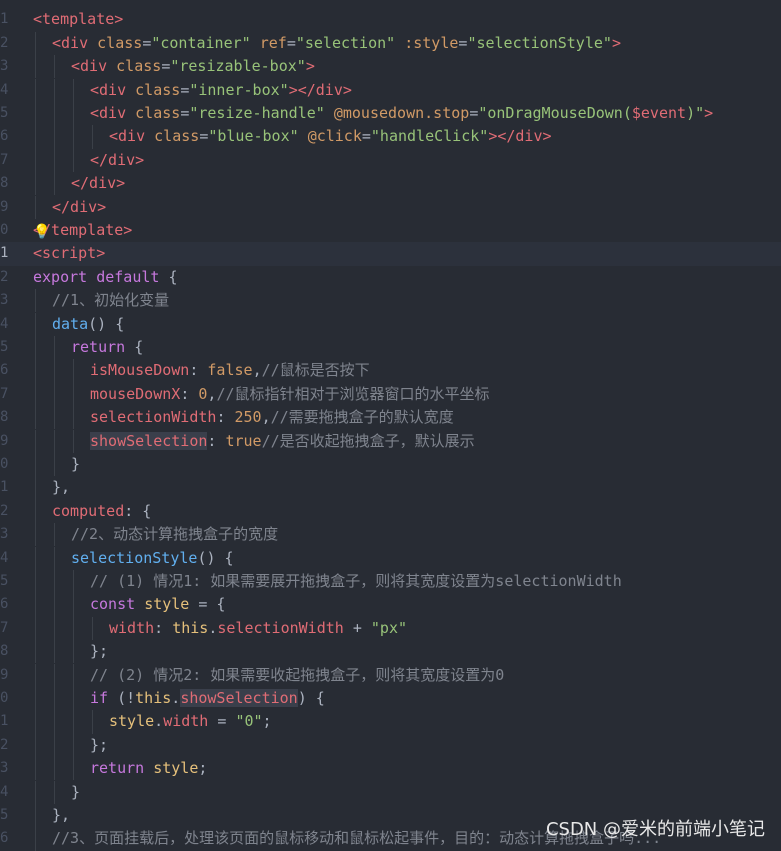 The width and height of the screenshot is (781, 851). What do you see at coordinates (41, 232) in the screenshot?
I see `lightbulb-icon: 💡` at bounding box center [41, 232].